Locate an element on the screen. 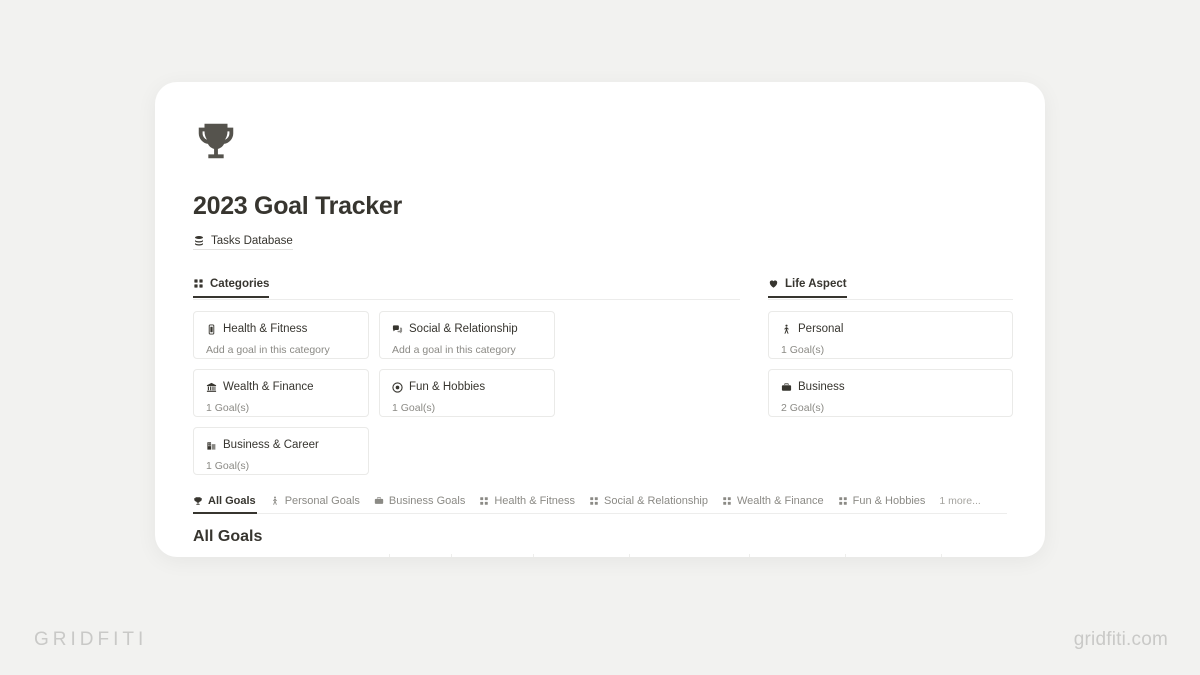 This screenshot has height=675, width=1200. life-aspect-card-title: Personal is located at coordinates (821, 329).